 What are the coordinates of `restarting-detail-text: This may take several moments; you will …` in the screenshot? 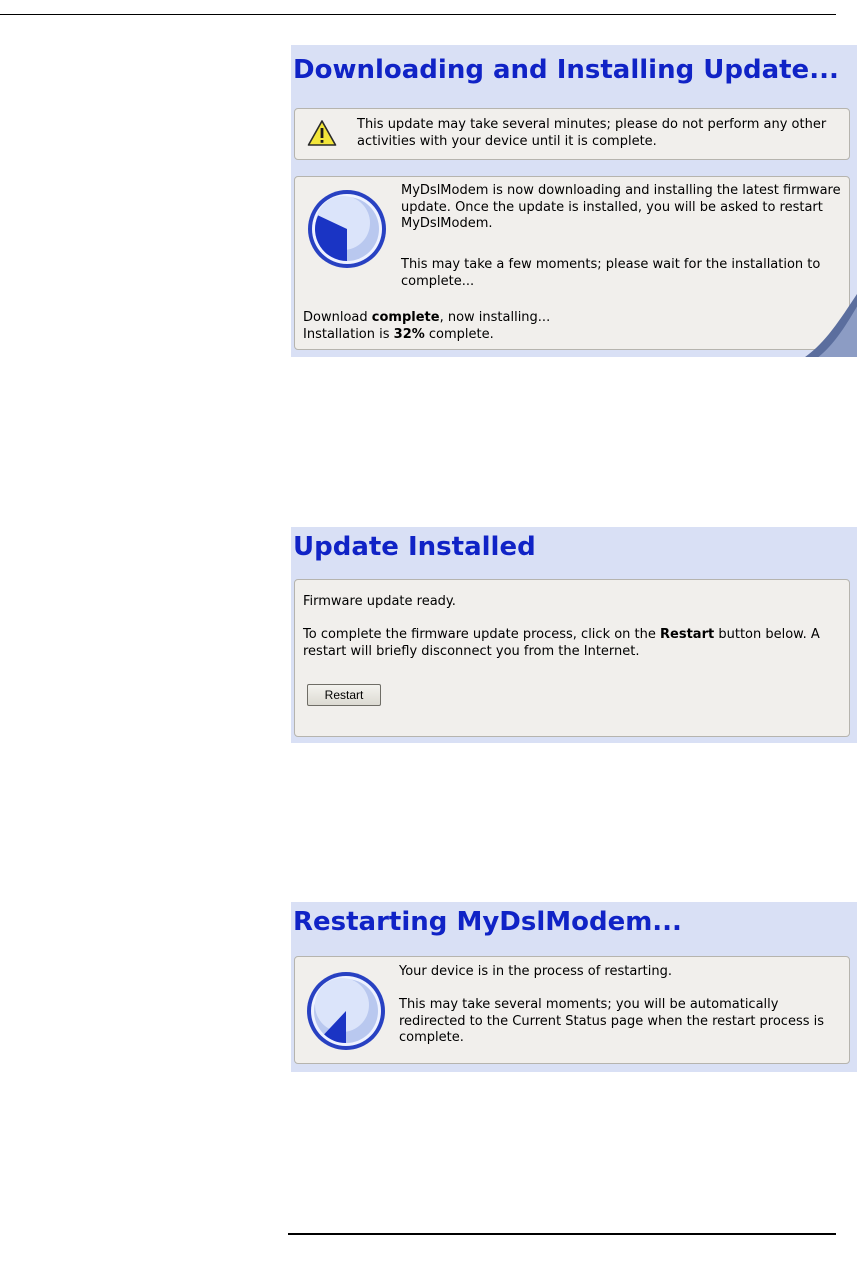 It's located at (612, 1021).